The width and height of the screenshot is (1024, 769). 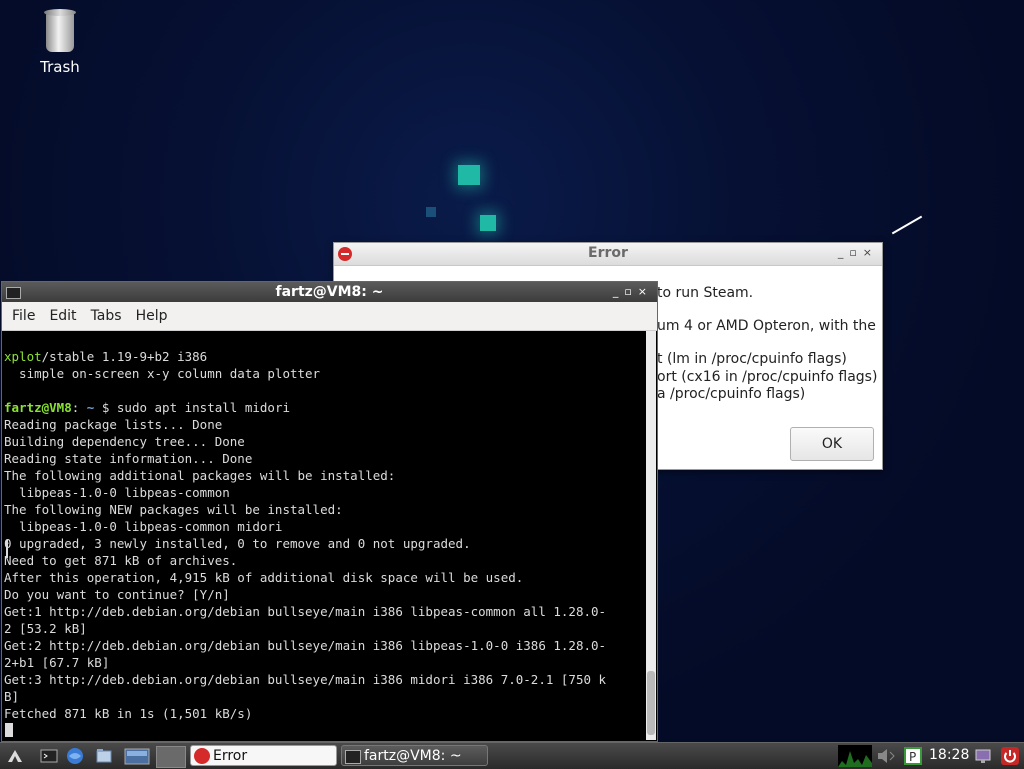 I want to click on error-title: Error, so click(x=608, y=253).